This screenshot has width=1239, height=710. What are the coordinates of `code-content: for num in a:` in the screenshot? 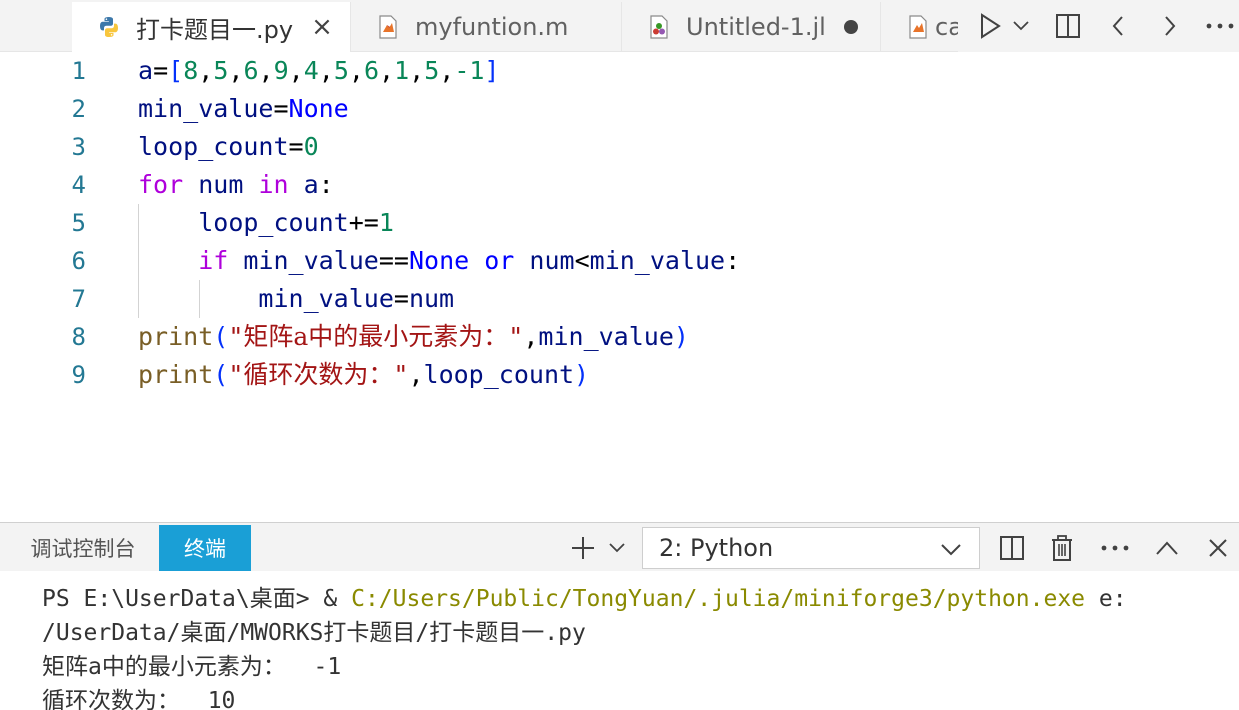 It's located at (236, 185).